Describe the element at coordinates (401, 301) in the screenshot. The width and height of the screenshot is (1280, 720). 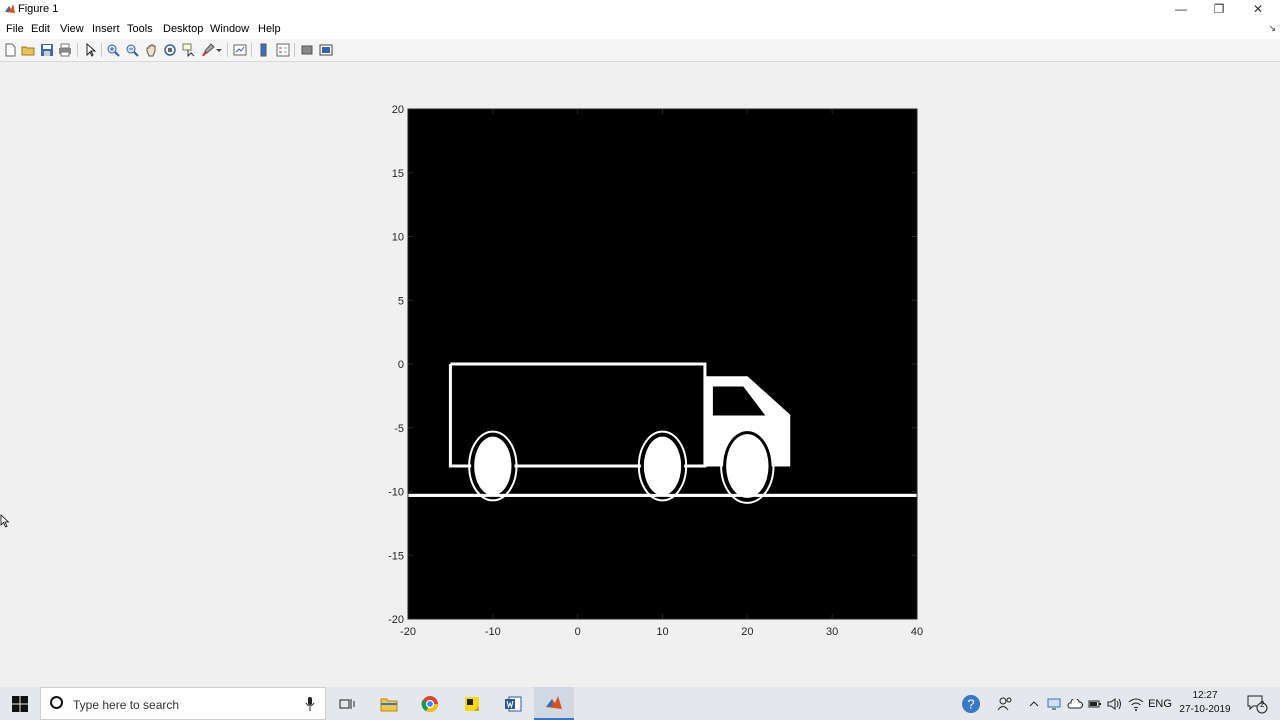
I see `y-tick-label: 5` at that location.